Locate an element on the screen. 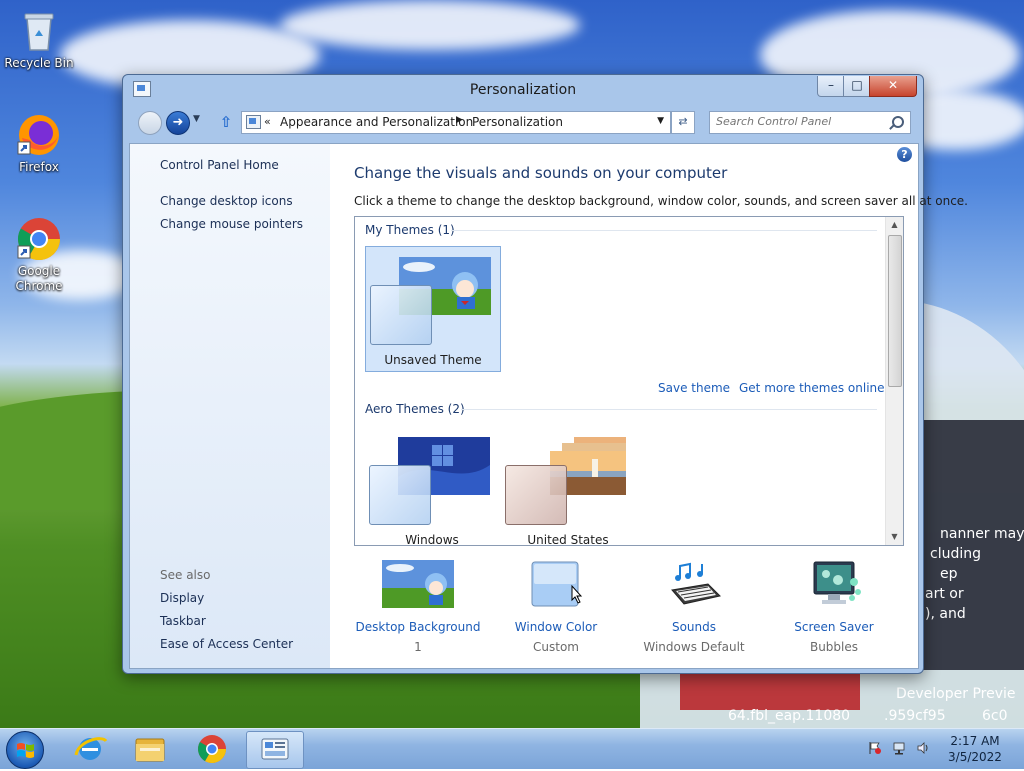  folder-icon is located at coordinates (150, 750).